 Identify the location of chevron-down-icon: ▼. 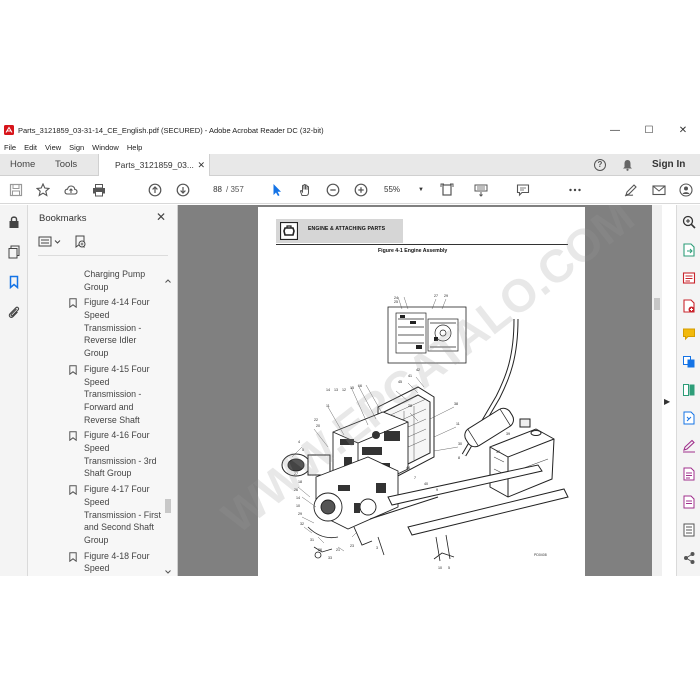
(421, 190).